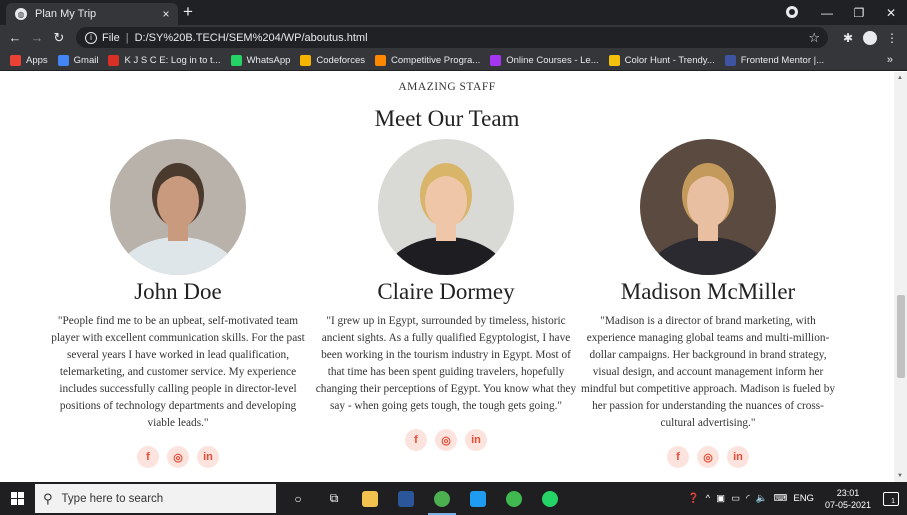 The width and height of the screenshot is (907, 515). I want to click on globe-icon: ◍, so click(21, 14).